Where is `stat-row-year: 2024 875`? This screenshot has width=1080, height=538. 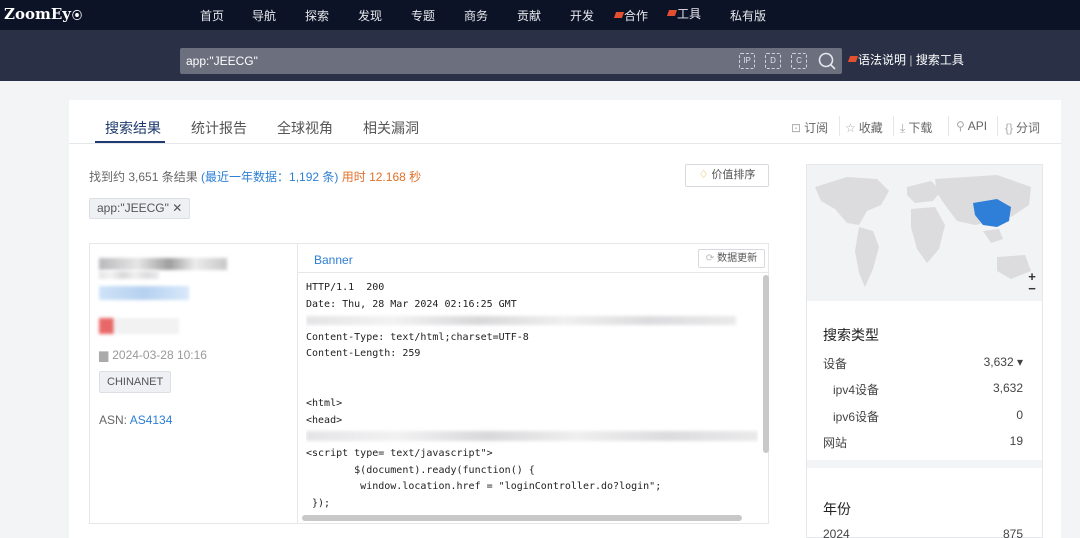
stat-row-year: 2024 875 is located at coordinates (923, 532).